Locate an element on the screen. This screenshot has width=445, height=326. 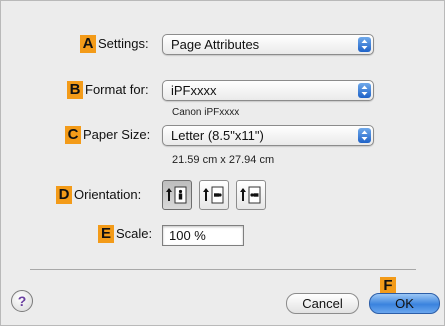
scale-value: 100 % is located at coordinates (187, 235).